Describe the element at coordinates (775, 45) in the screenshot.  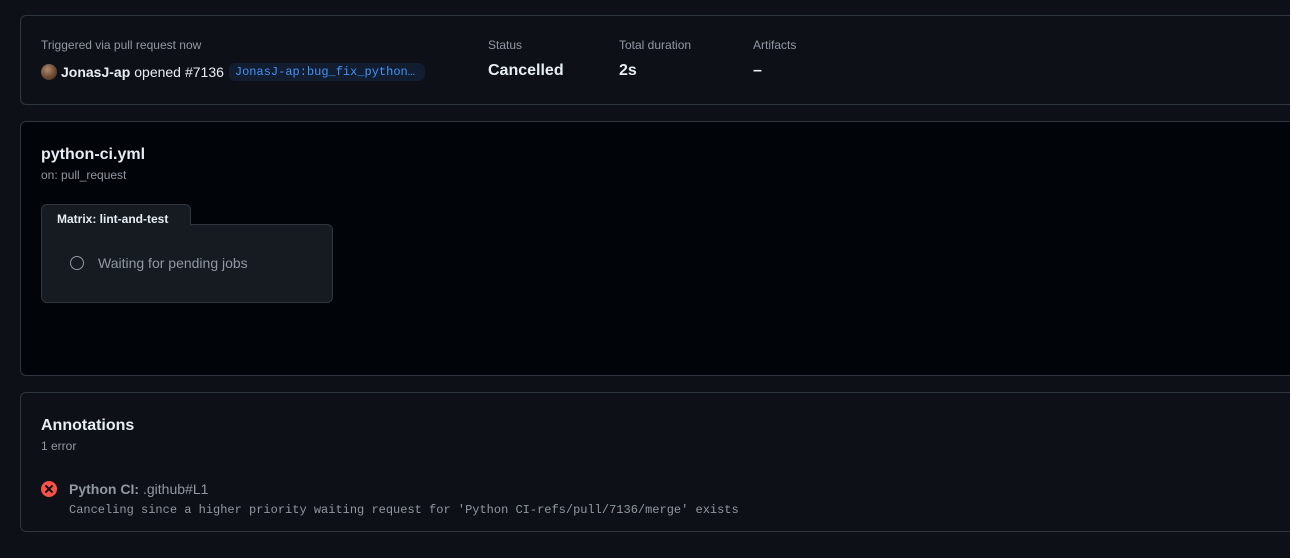
I see `artifacts-label: Artifacts` at that location.